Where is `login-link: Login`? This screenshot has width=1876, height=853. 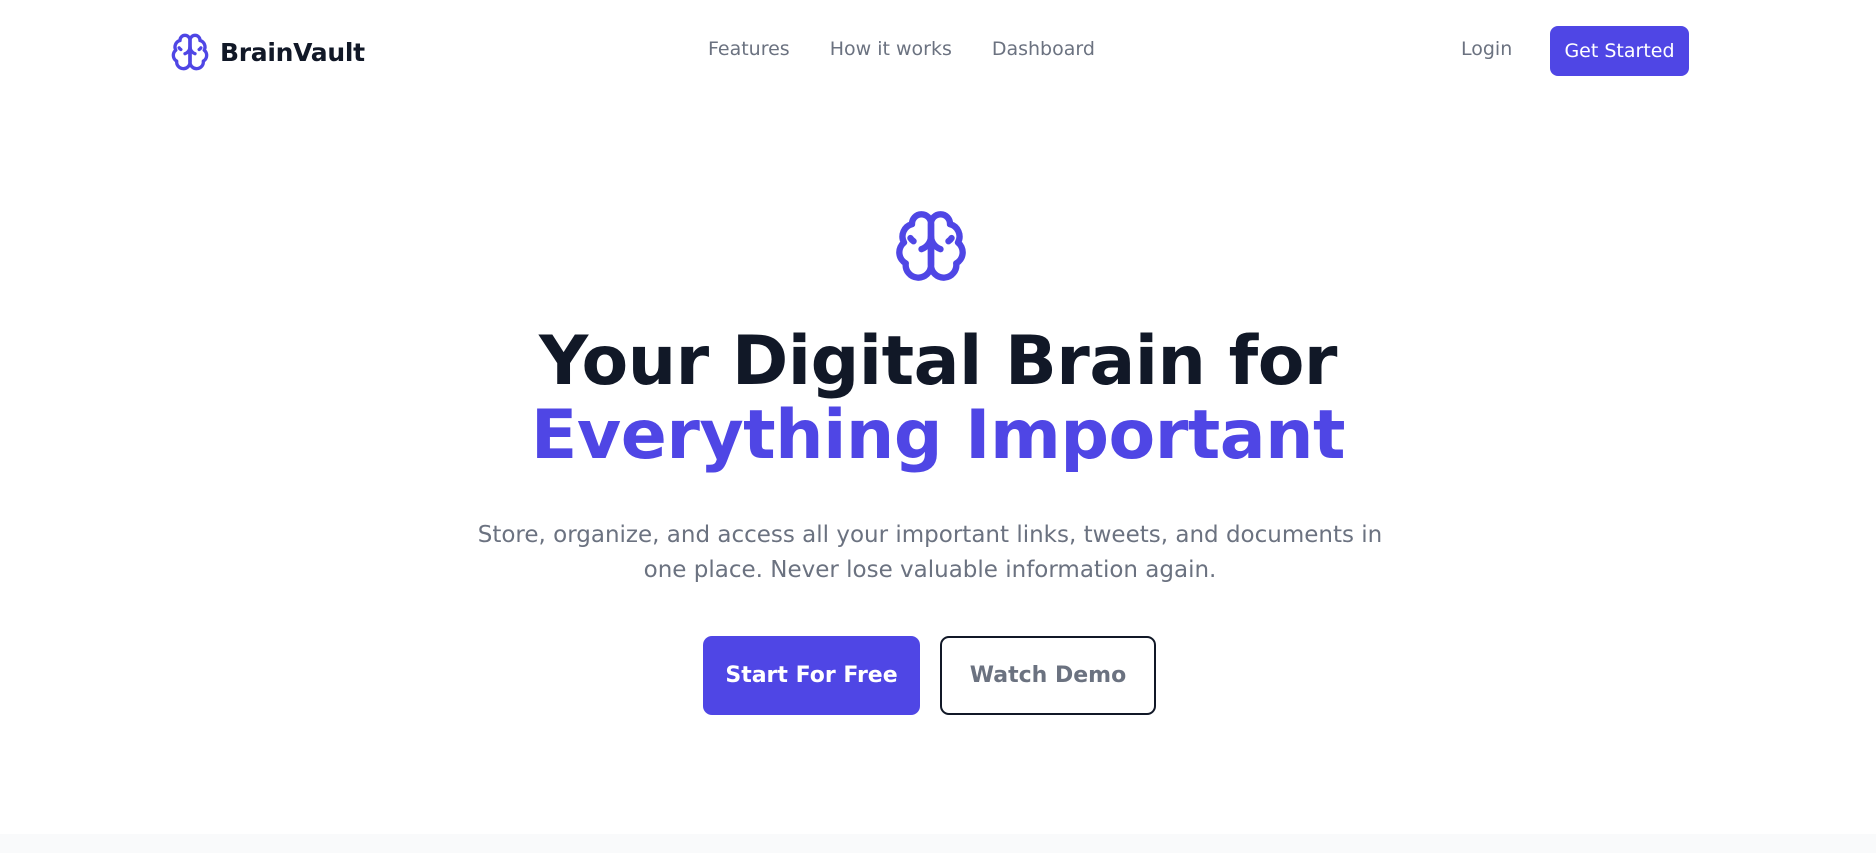
login-link: Login is located at coordinates (1486, 49).